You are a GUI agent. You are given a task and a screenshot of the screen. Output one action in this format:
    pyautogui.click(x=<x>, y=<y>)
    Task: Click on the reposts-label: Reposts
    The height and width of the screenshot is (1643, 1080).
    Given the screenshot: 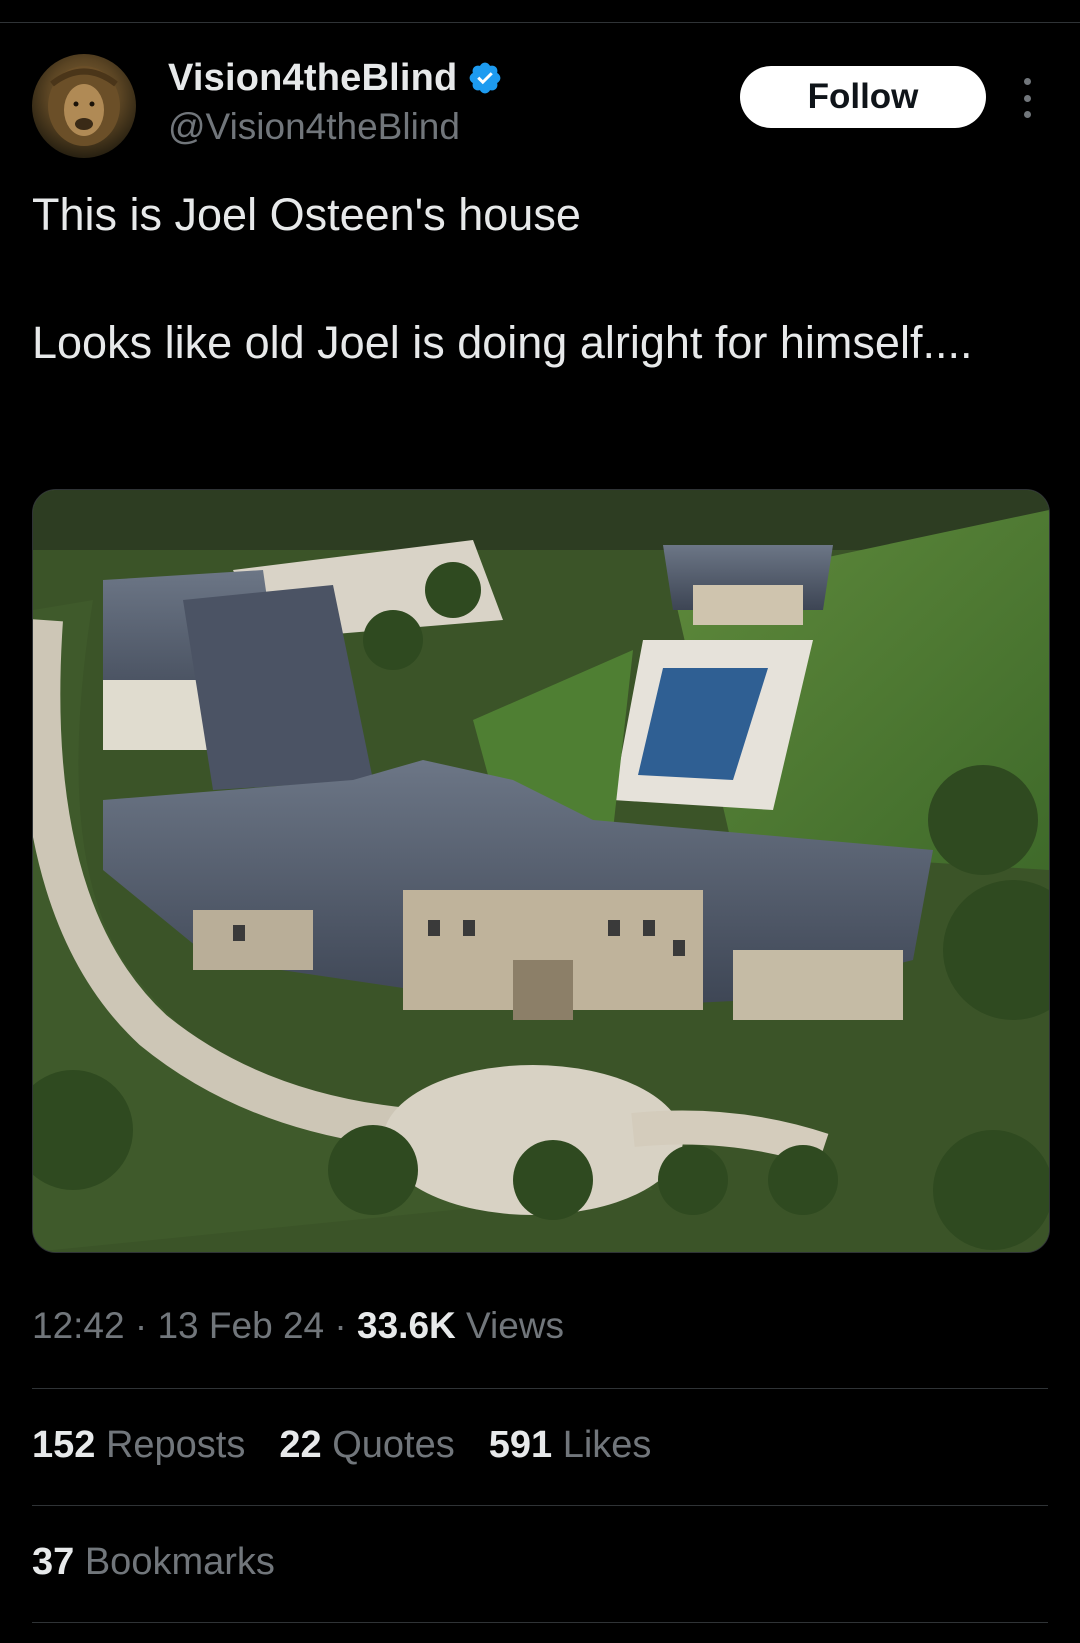 What is the action you would take?
    pyautogui.click(x=170, y=1445)
    